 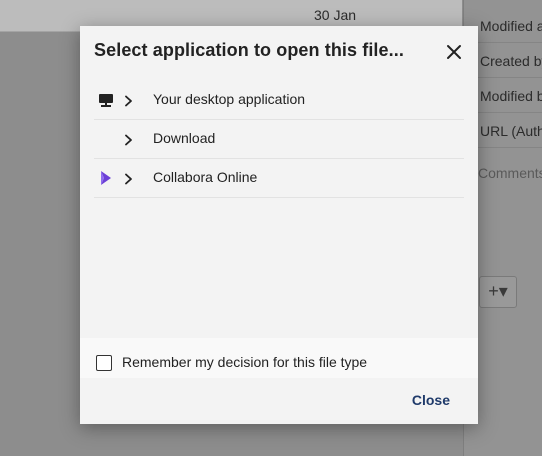 I want to click on app-item-collabora: Collabora Online, so click(x=279, y=178).